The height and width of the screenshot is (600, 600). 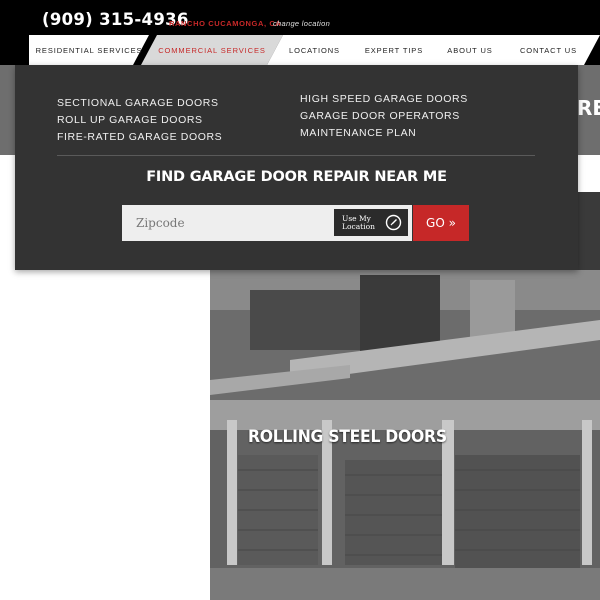 I want to click on menu-item-high-speed-garage-doors: HIGH SPEED GARAGE DOORS, so click(x=384, y=99).